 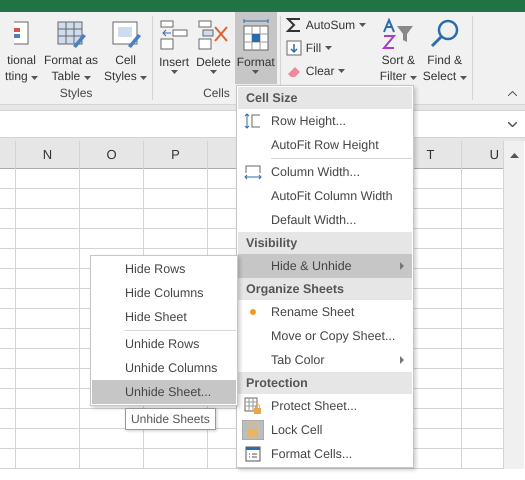 What do you see at coordinates (170, 419) in the screenshot?
I see `tooltip: Unhide Sheets` at bounding box center [170, 419].